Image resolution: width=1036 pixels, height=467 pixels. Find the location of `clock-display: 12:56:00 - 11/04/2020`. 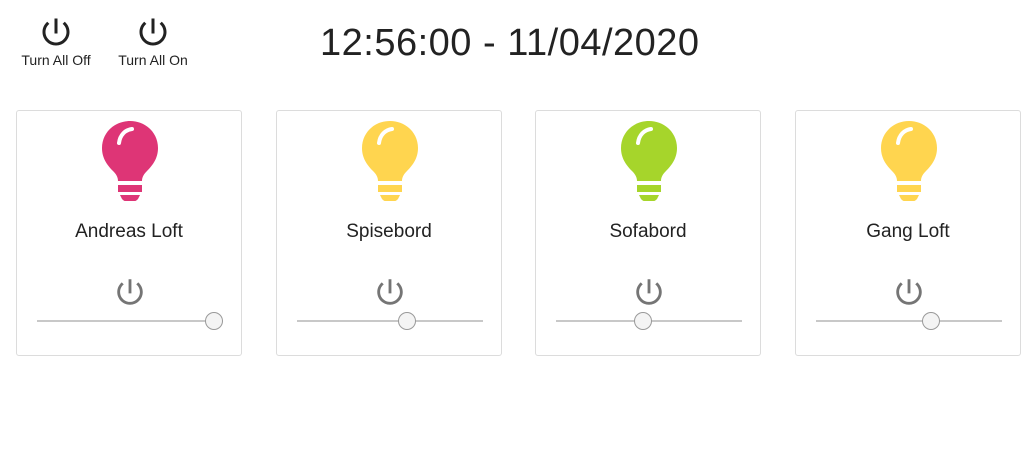

clock-display: 12:56:00 - 11/04/2020 is located at coordinates (510, 43).